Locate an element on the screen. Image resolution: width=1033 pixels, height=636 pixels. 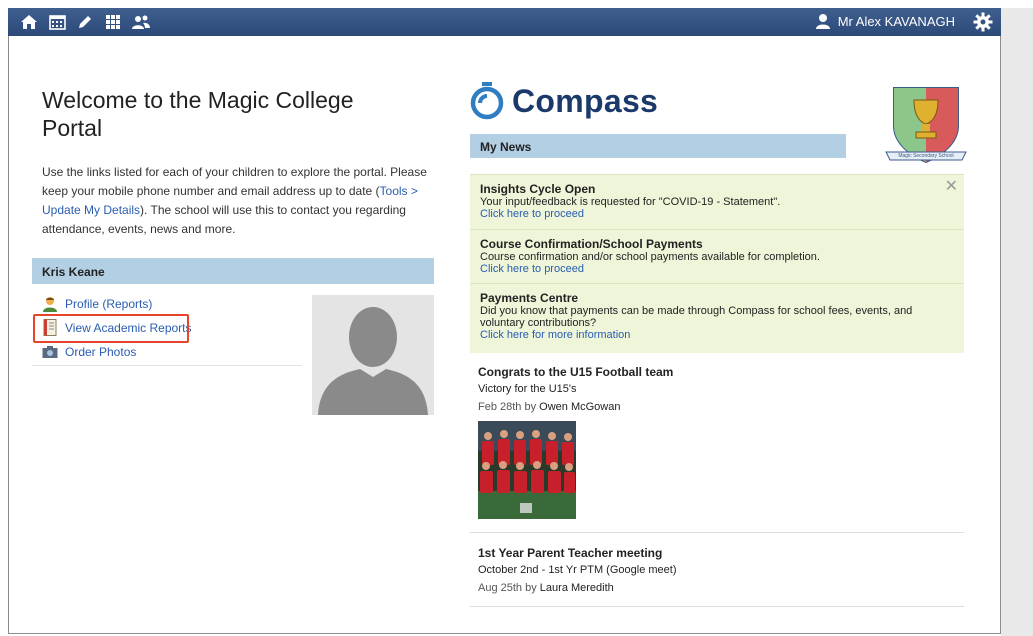
alert-link: Click here for more information is located at coordinates (717, 335).